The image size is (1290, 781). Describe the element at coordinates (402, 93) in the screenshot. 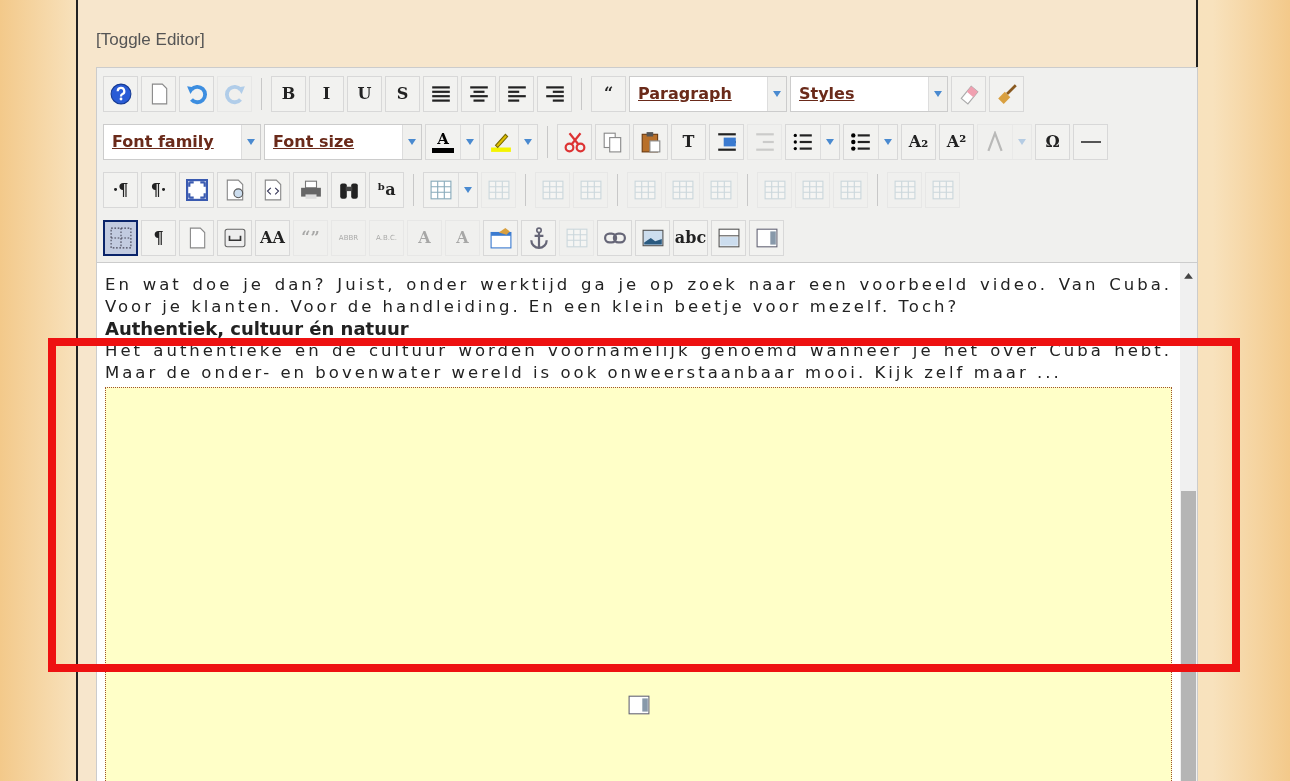

I see `toolbar-button: S` at that location.